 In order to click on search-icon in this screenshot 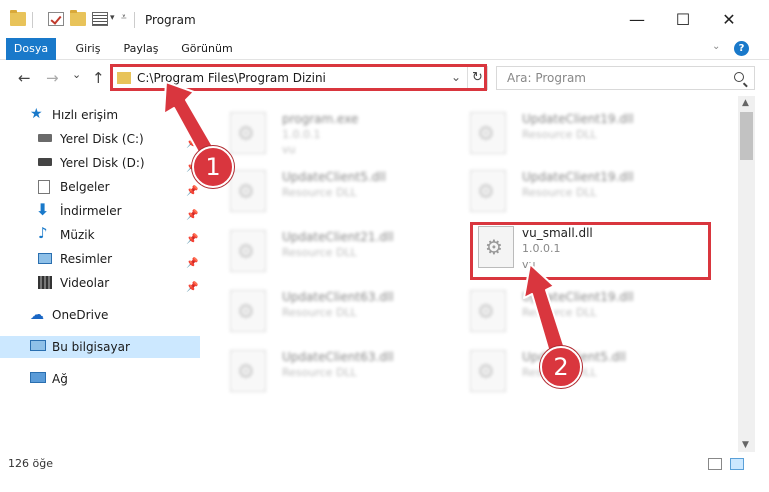, I will do `click(739, 77)`.